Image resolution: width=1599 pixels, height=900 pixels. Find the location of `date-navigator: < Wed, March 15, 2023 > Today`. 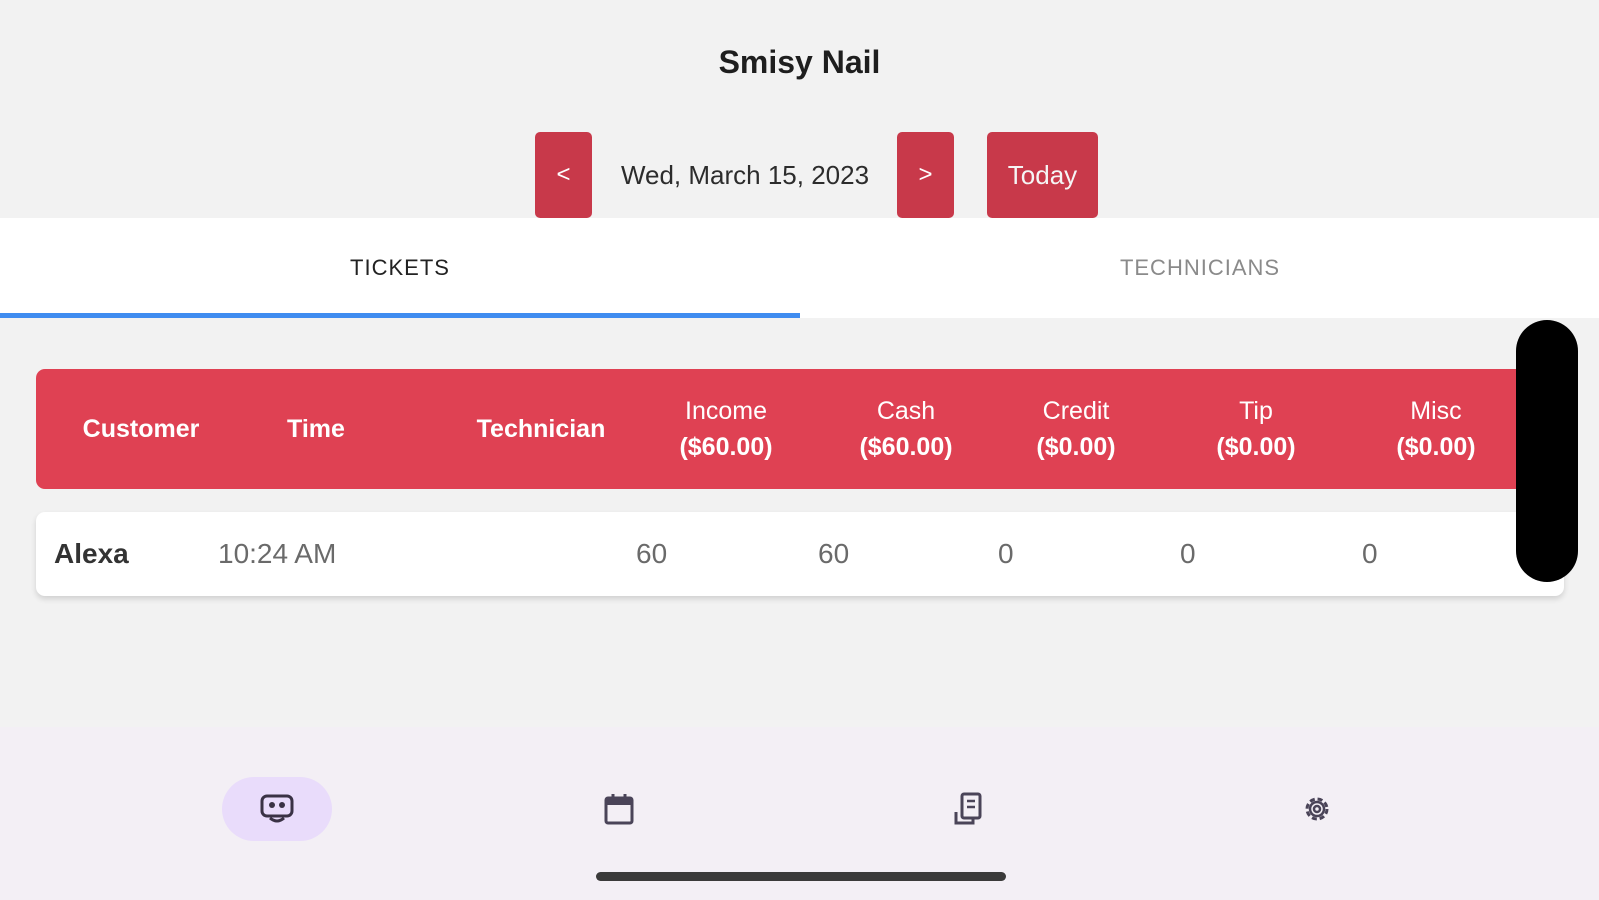

date-navigator: < Wed, March 15, 2023 > Today is located at coordinates (799, 175).